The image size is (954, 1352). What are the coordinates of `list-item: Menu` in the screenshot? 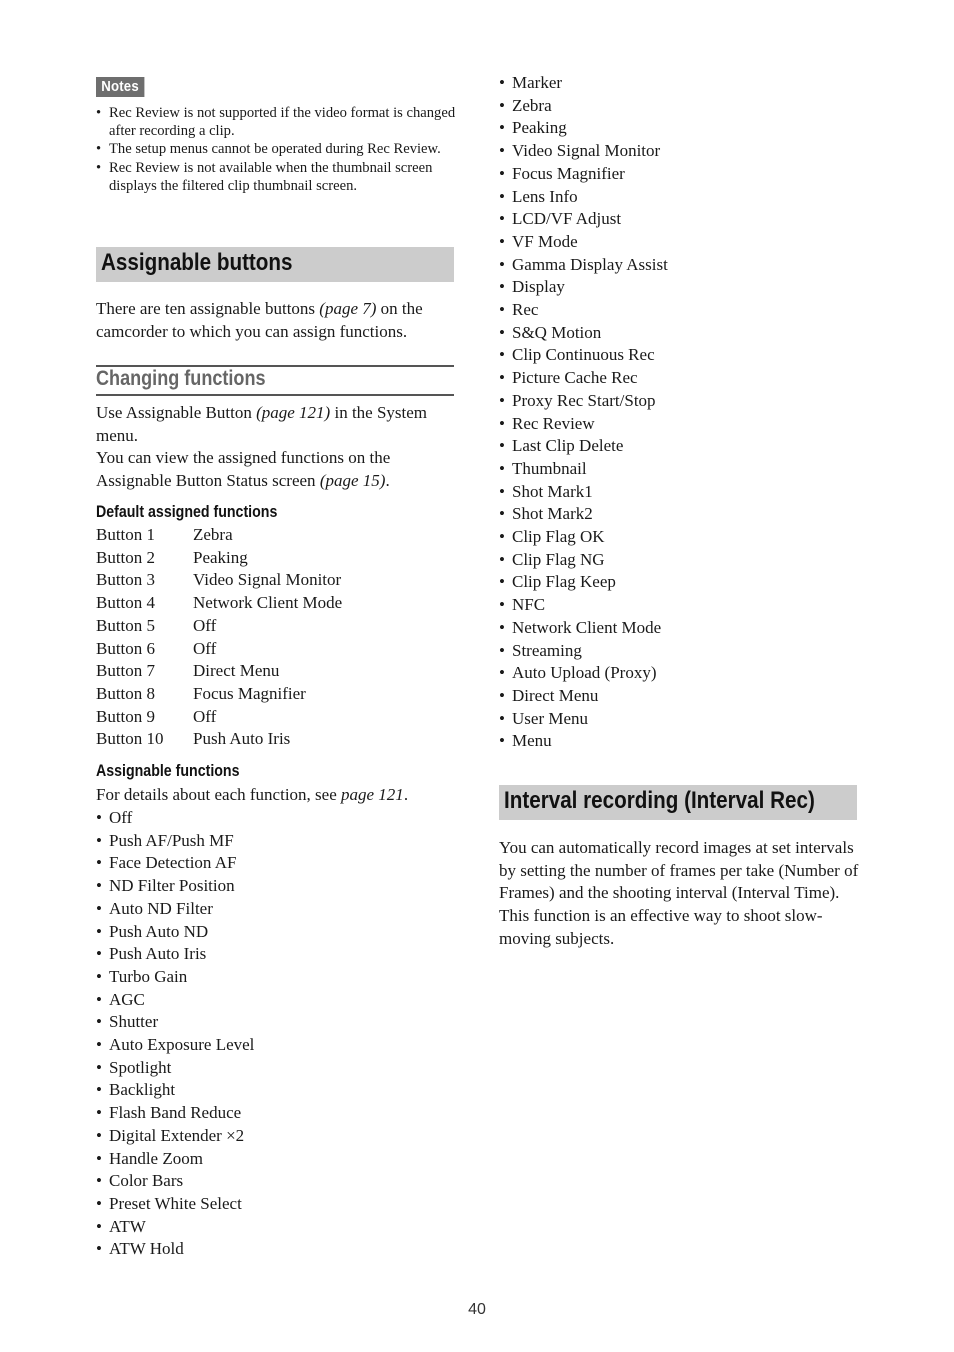 It's located at (583, 741).